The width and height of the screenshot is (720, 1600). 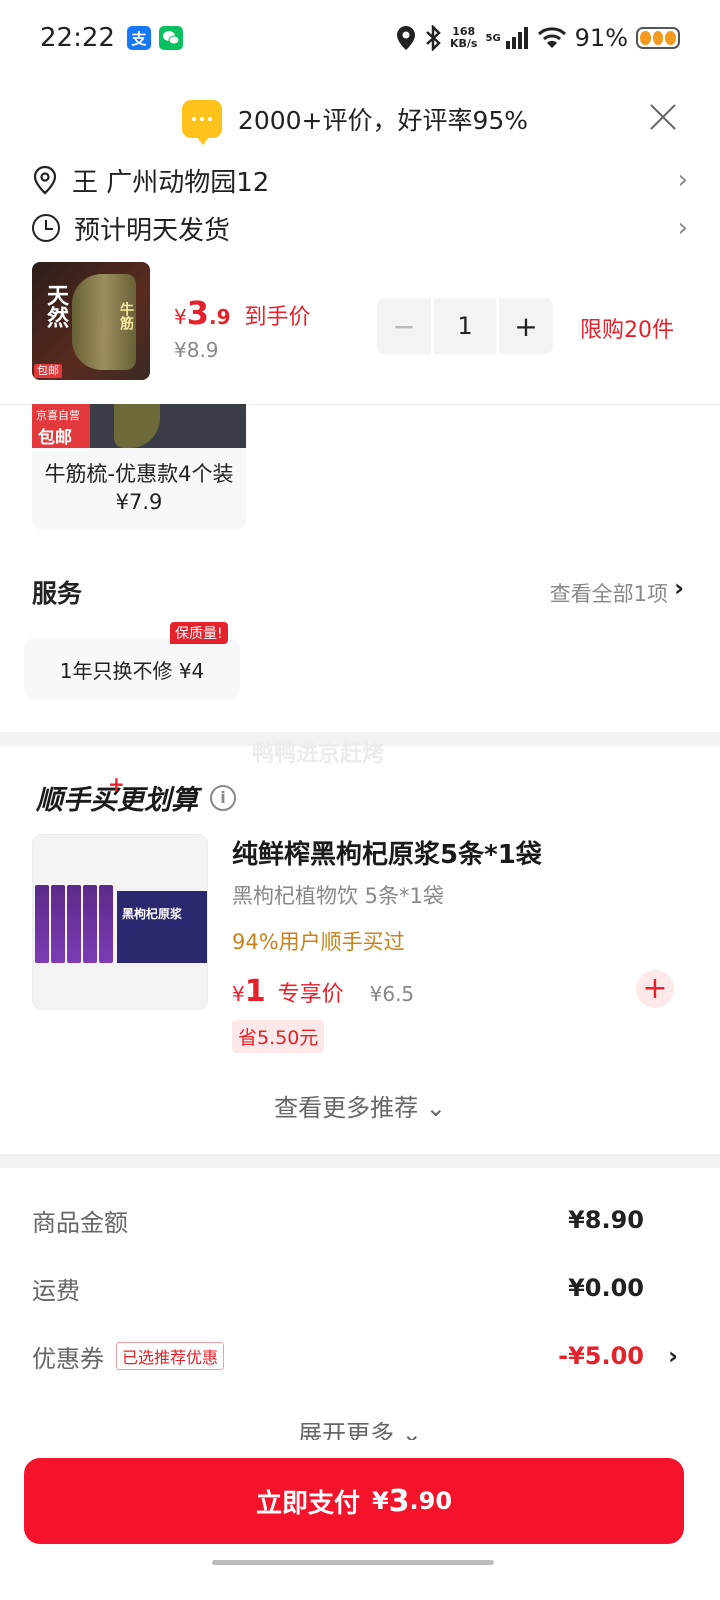 What do you see at coordinates (201, 122) in the screenshot?
I see `message-bubble-icon` at bounding box center [201, 122].